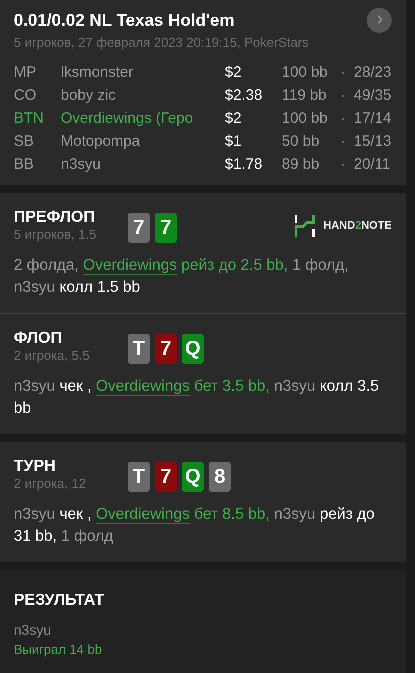  Describe the element at coordinates (372, 164) in the screenshot. I see `player-stats: 20/11` at that location.